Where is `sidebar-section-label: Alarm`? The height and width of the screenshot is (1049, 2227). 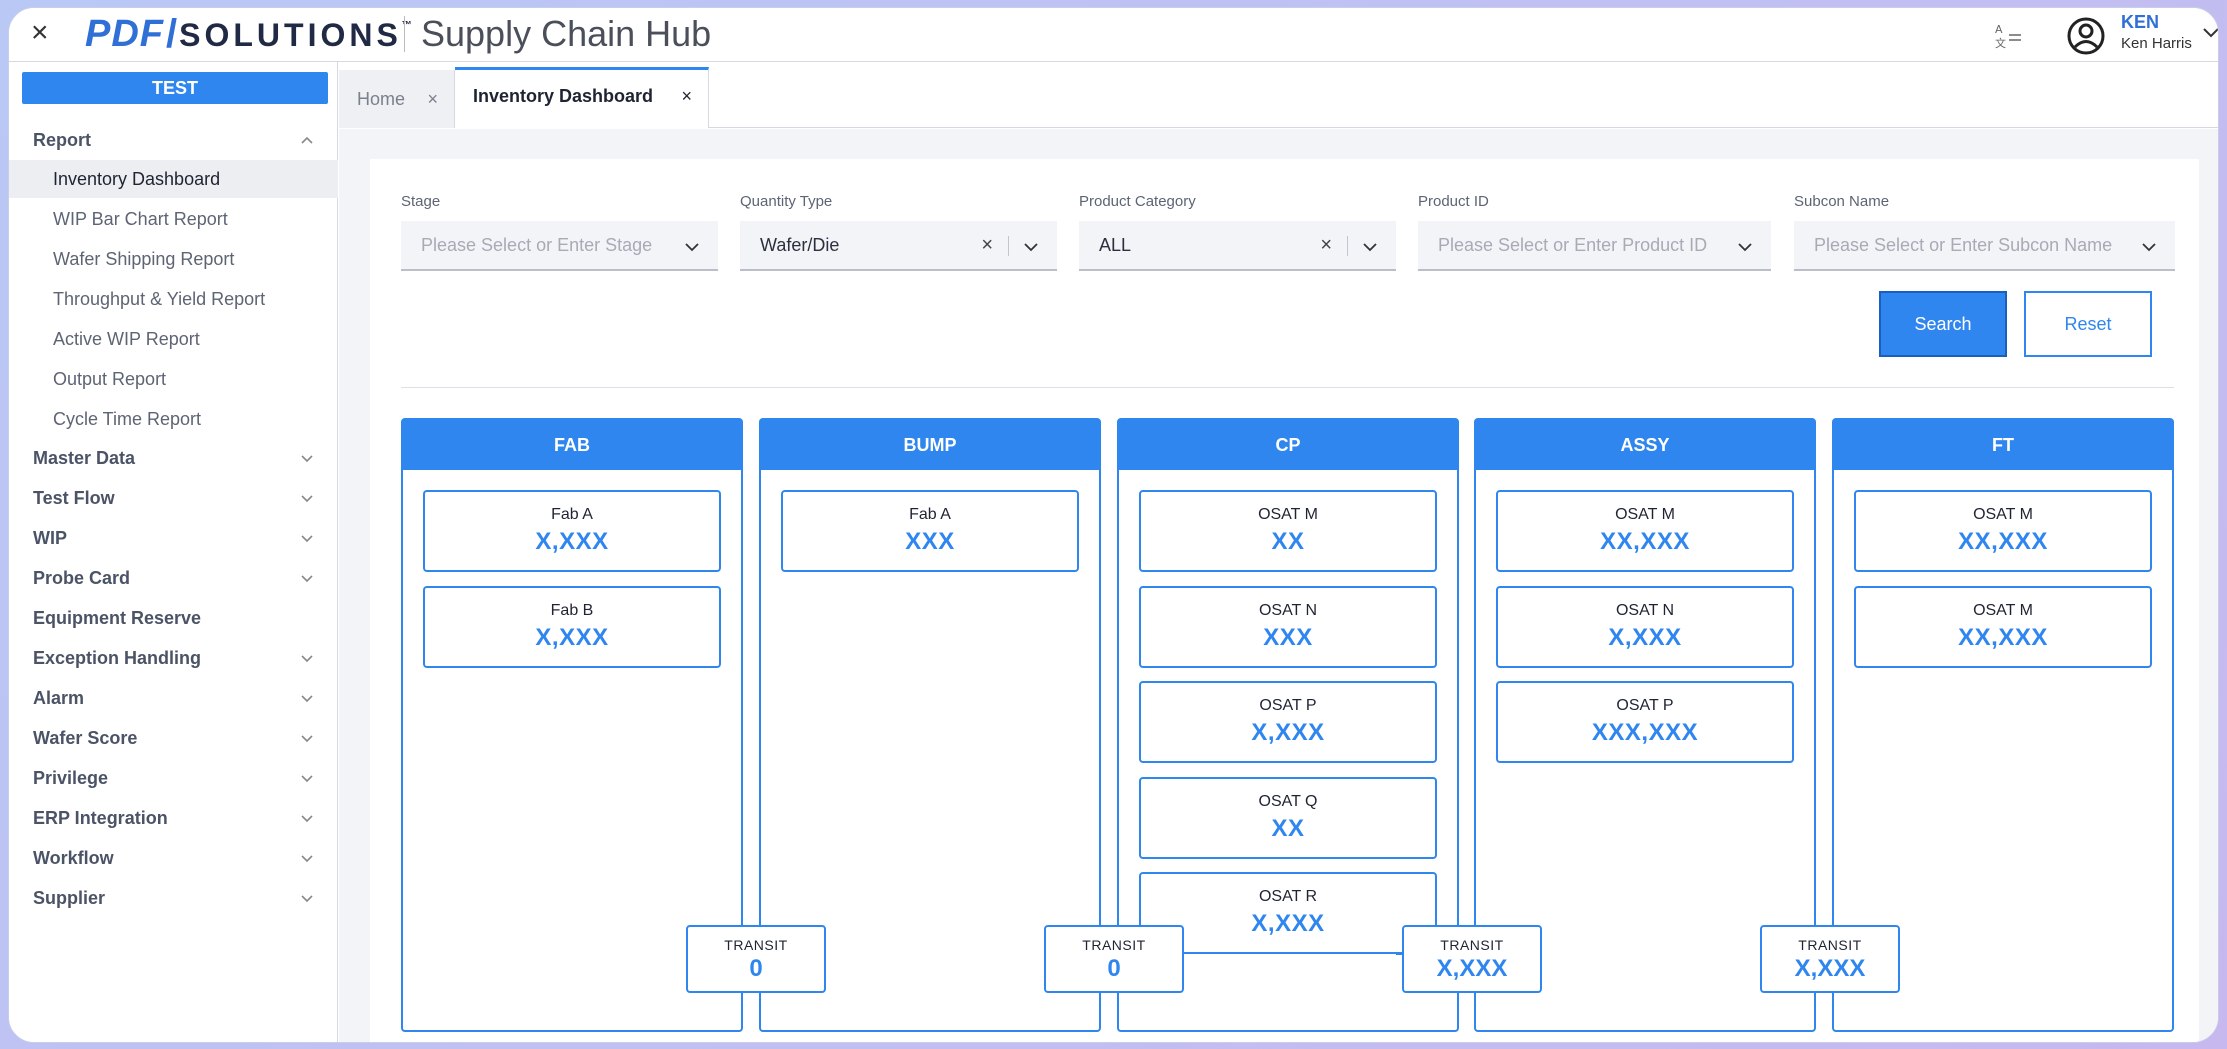
sidebar-section-label: Alarm is located at coordinates (59, 698).